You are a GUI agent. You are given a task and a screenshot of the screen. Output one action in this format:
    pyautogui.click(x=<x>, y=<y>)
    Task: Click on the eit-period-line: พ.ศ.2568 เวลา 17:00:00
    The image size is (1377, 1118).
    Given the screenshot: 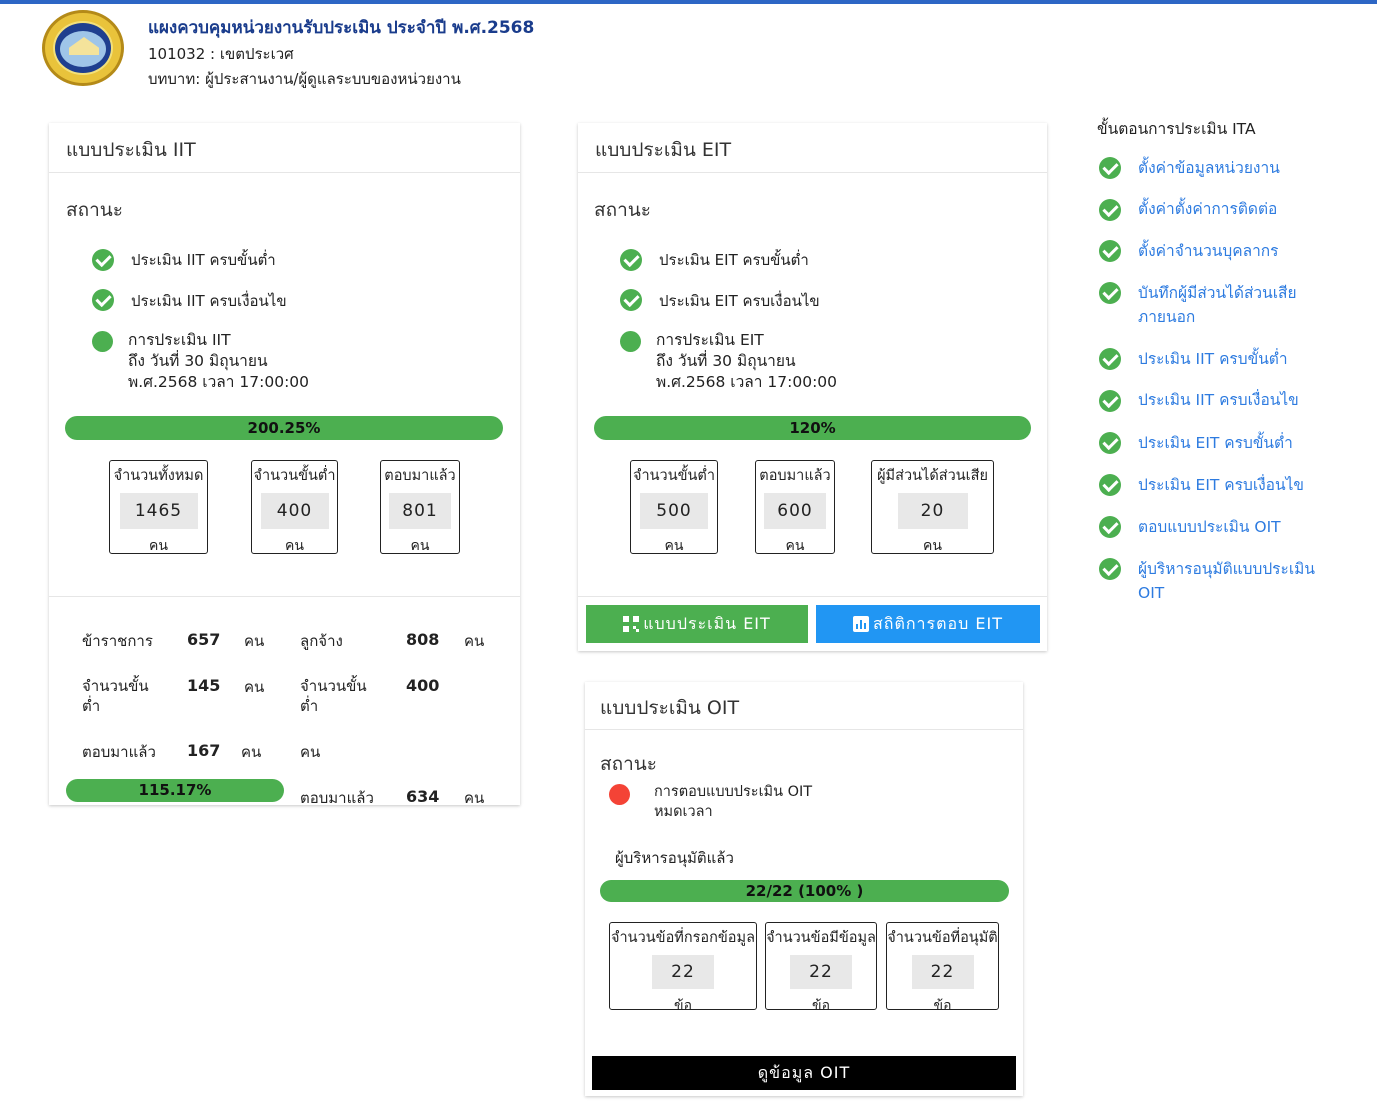 What is the action you would take?
    pyautogui.click(x=747, y=382)
    